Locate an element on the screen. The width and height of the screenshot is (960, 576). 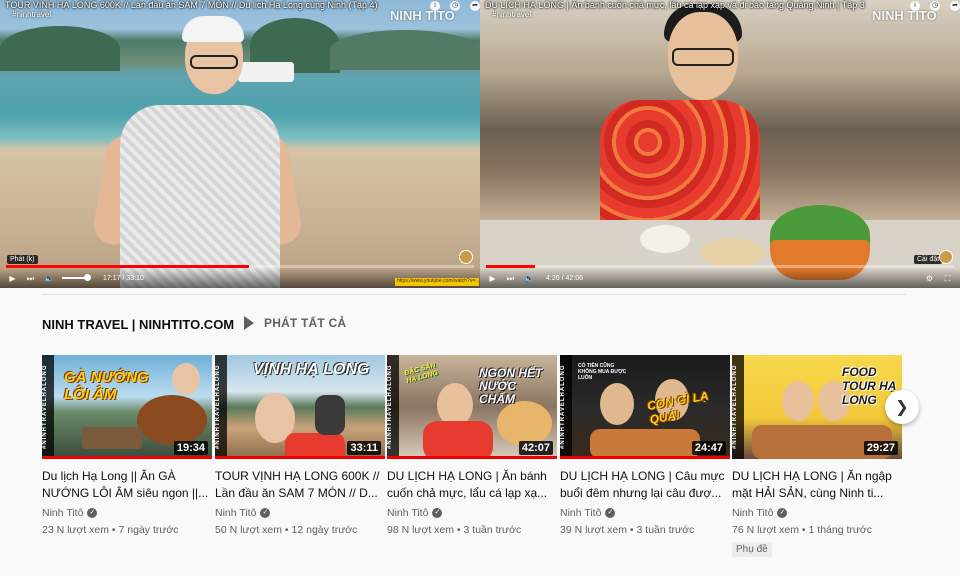
settings-tooltip: Cài đặt is located at coordinates (928, 259).